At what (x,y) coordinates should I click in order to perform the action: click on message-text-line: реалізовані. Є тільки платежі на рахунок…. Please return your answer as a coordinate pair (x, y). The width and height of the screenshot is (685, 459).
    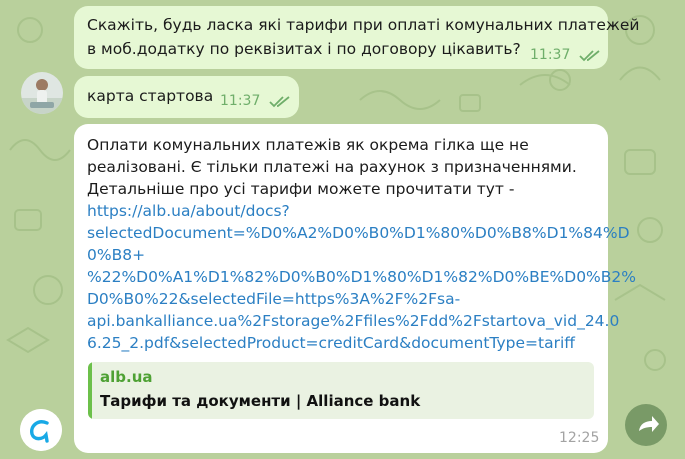
    Looking at the image, I should click on (332, 167).